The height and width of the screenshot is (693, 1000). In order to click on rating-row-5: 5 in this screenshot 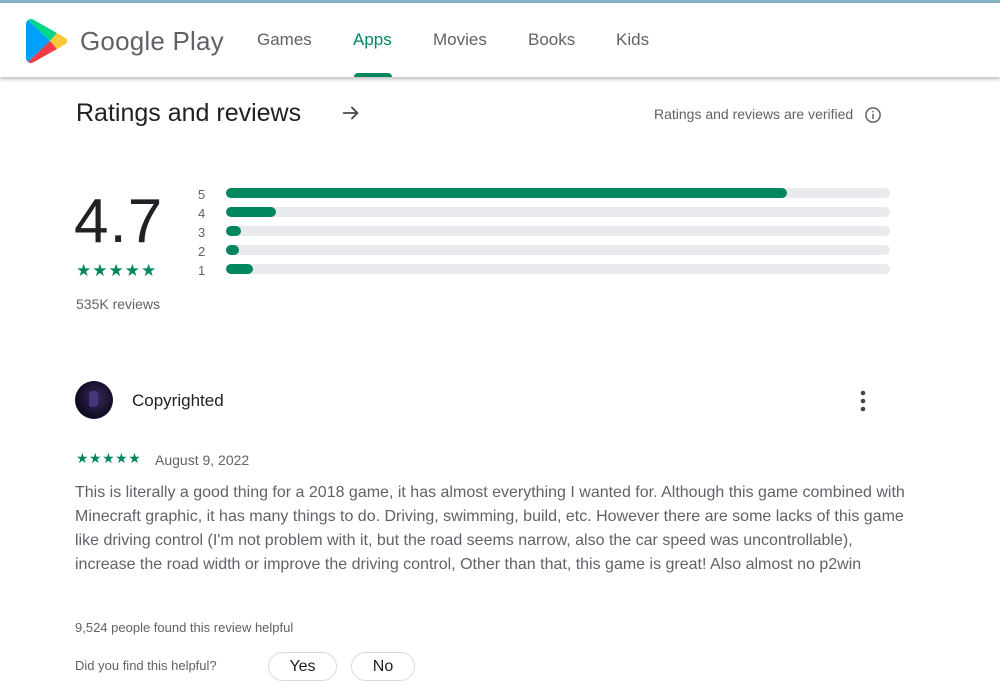, I will do `click(545, 195)`.